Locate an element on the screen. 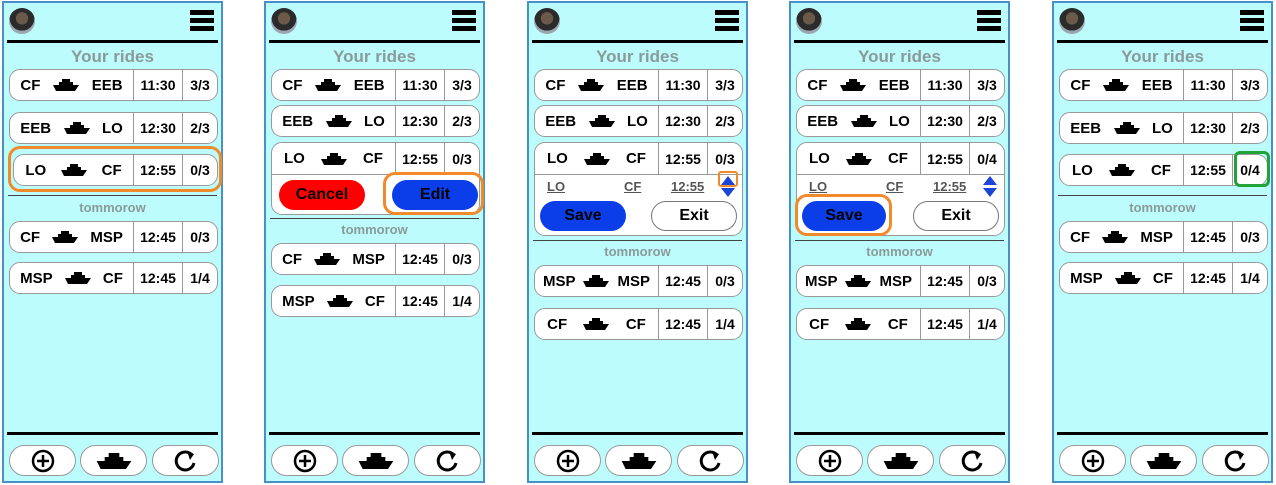 The height and width of the screenshot is (485, 1276). ride-row-editing: LO CF 12:55 0/3 LO CF 12:55 Save Exit is located at coordinates (638, 189).